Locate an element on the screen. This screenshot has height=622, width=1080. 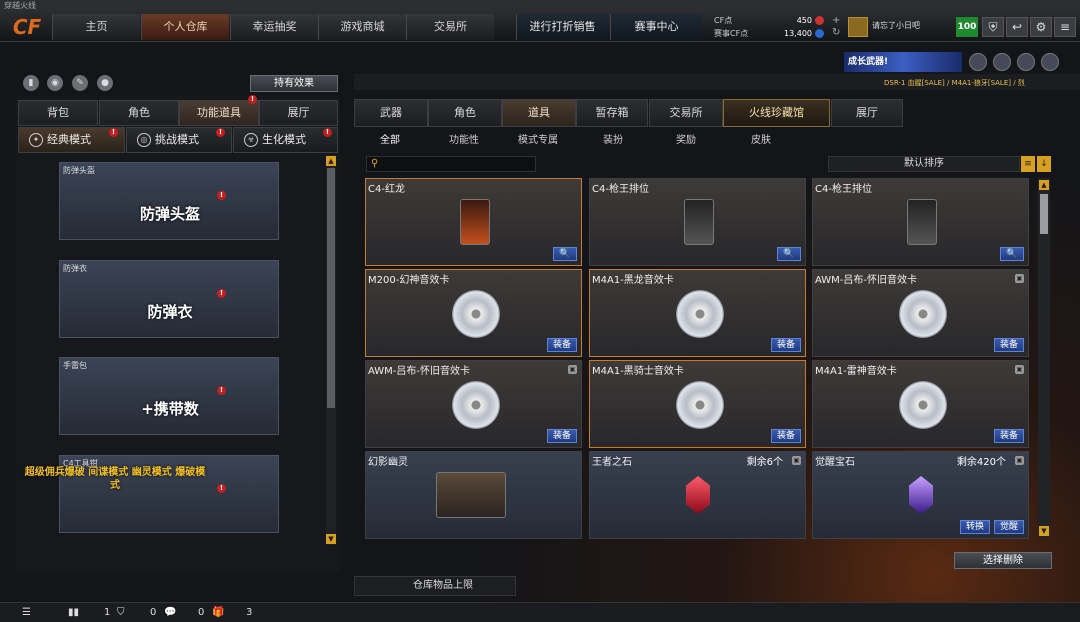
hold-effect-button: 持有效果 is located at coordinates (294, 83).